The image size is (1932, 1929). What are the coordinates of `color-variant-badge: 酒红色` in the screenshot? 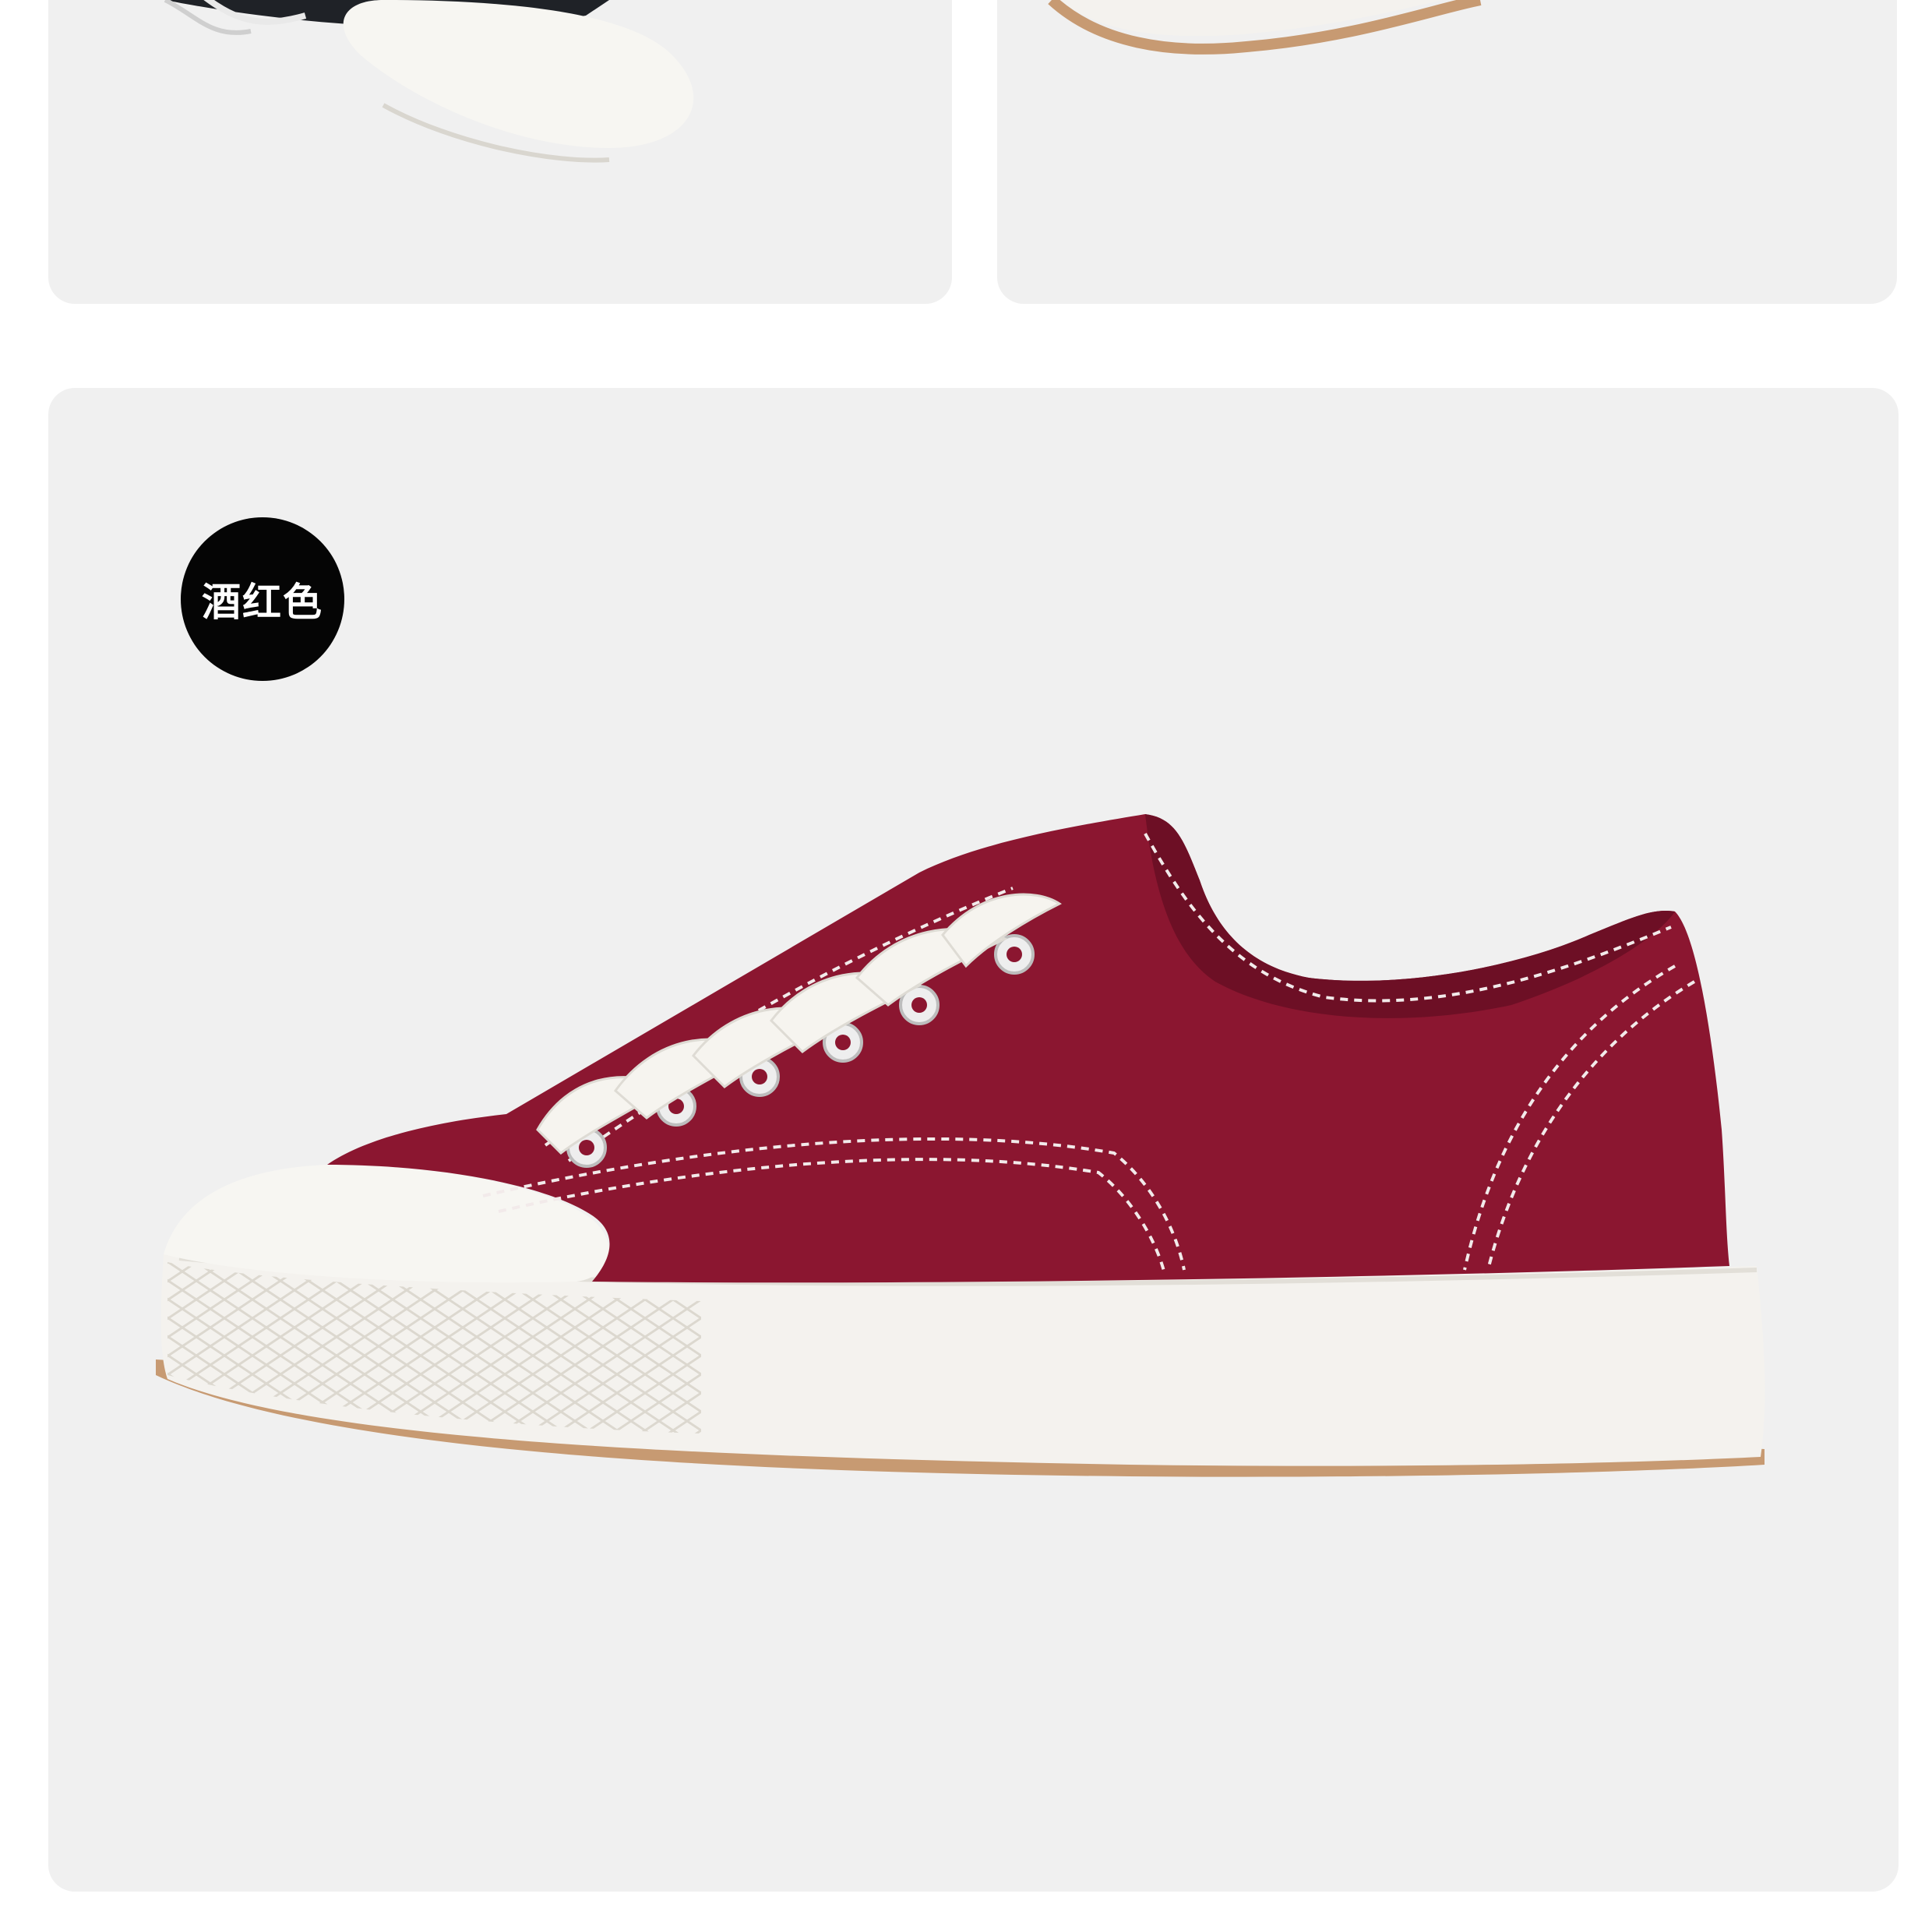 It's located at (262, 599).